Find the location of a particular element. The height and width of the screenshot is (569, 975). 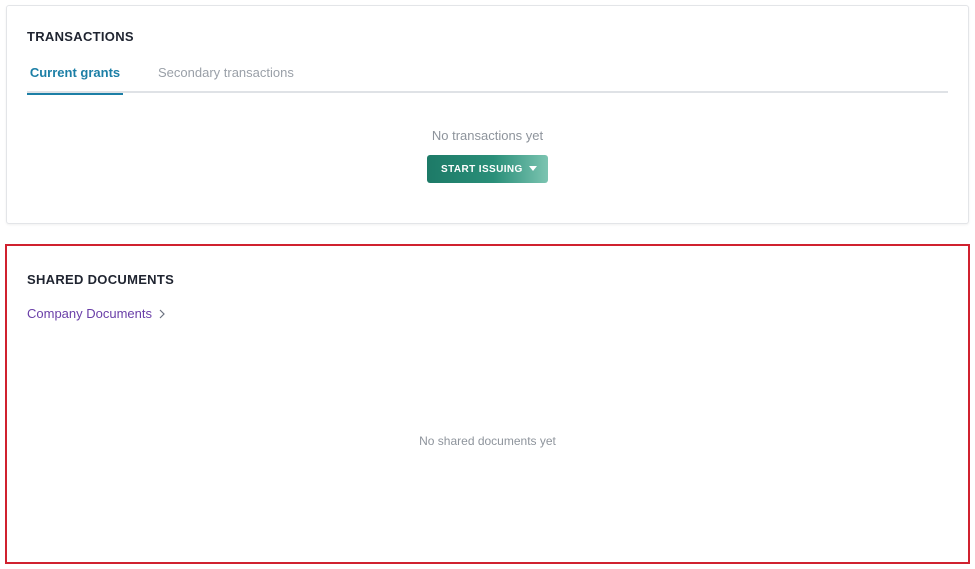

no-transactions-message: No transactions yet is located at coordinates (487, 135).